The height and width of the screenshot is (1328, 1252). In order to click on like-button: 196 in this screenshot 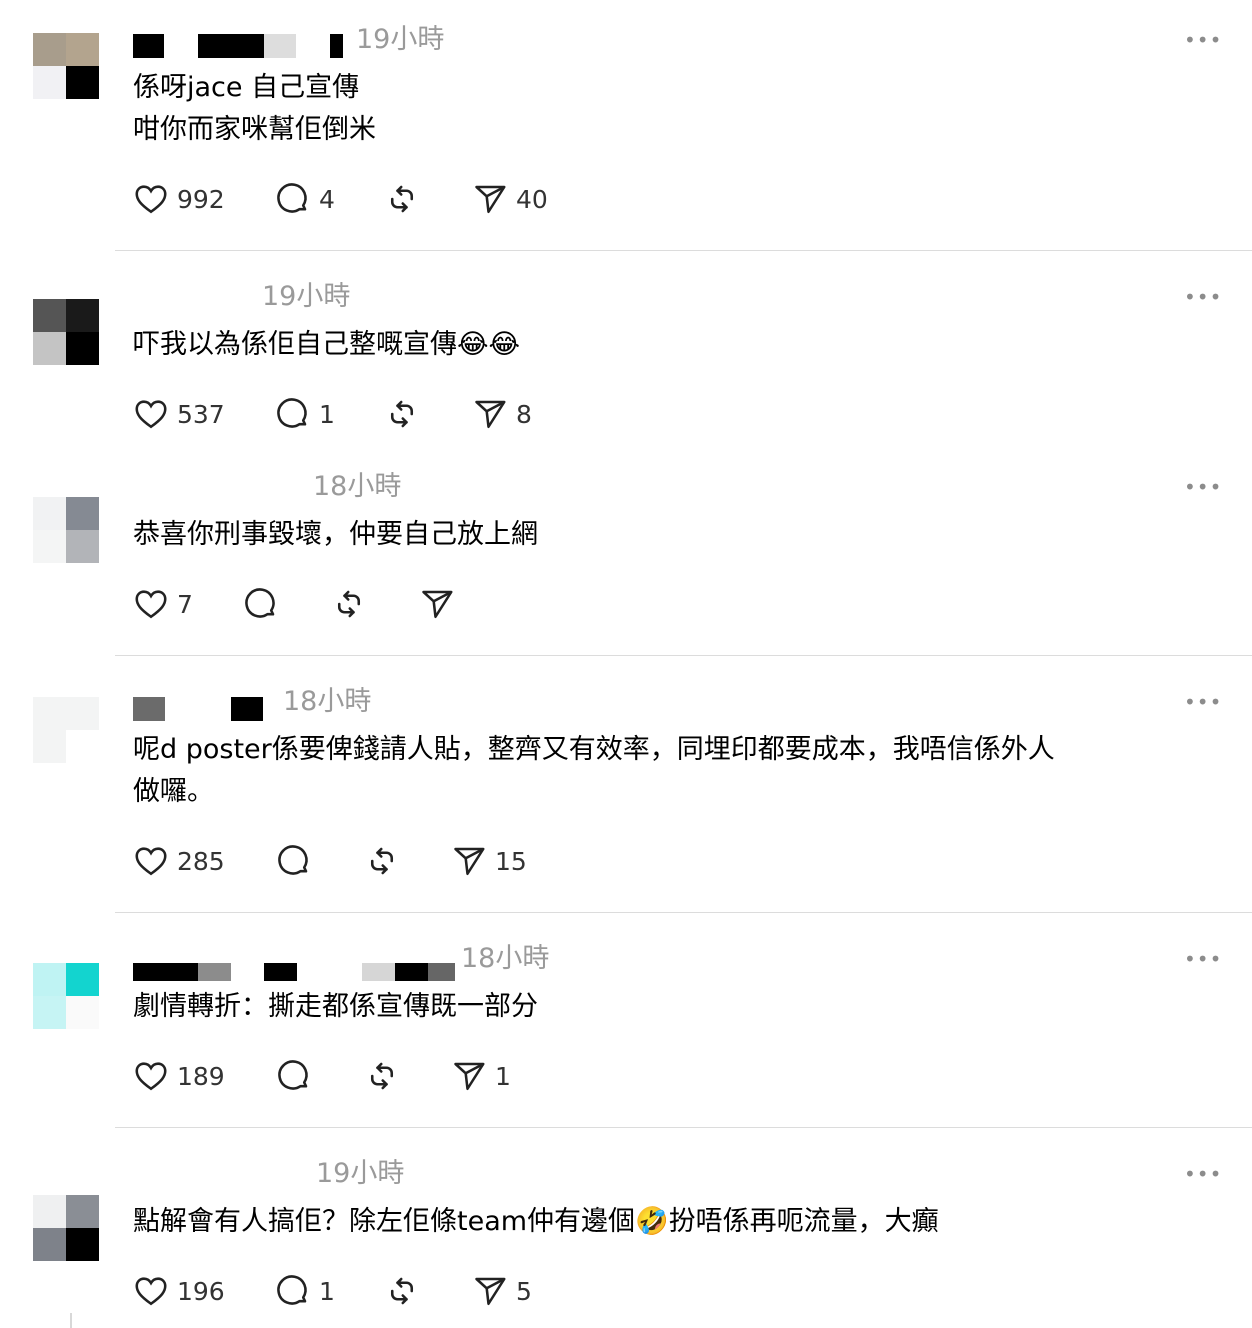, I will do `click(179, 1291)`.